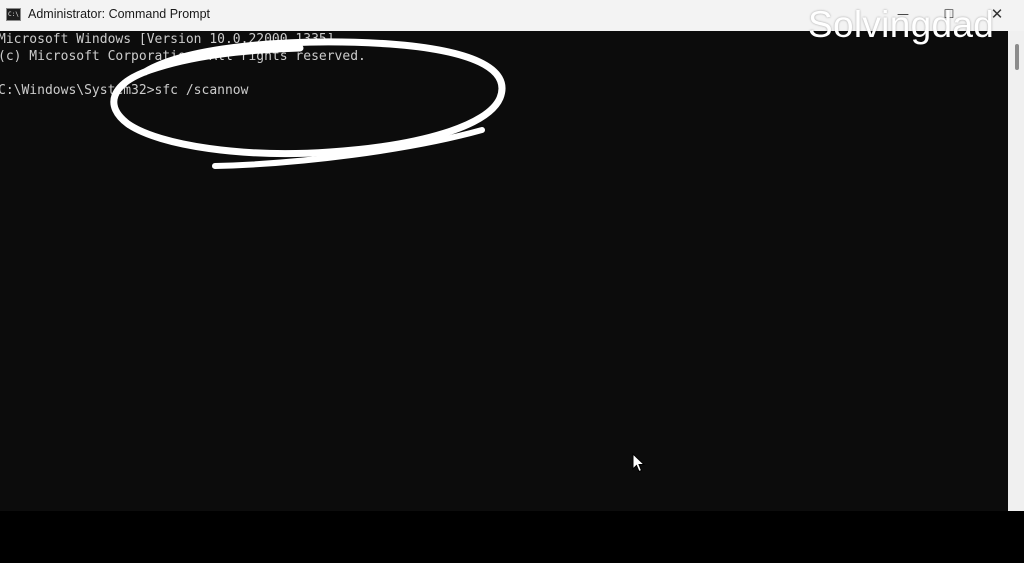 Image resolution: width=1024 pixels, height=563 pixels. What do you see at coordinates (1016, 271) in the screenshot?
I see `vertical-scrollbar` at bounding box center [1016, 271].